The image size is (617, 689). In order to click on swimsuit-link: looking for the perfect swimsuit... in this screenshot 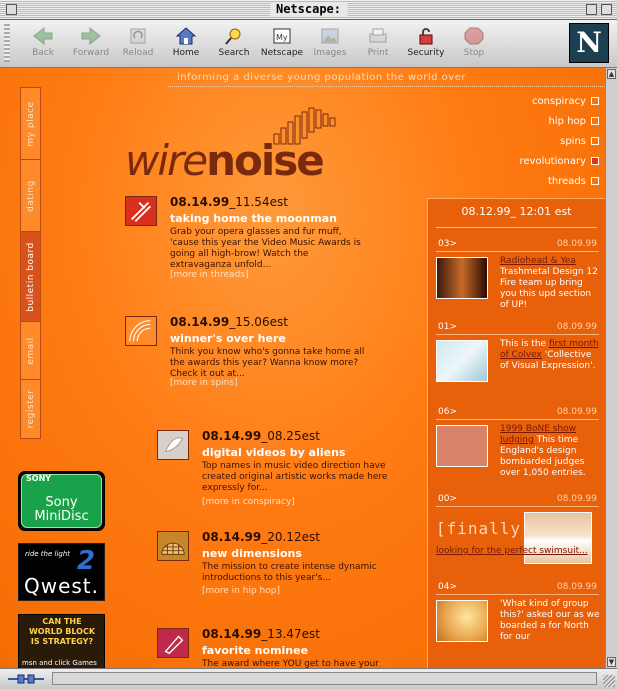, I will do `click(512, 551)`.